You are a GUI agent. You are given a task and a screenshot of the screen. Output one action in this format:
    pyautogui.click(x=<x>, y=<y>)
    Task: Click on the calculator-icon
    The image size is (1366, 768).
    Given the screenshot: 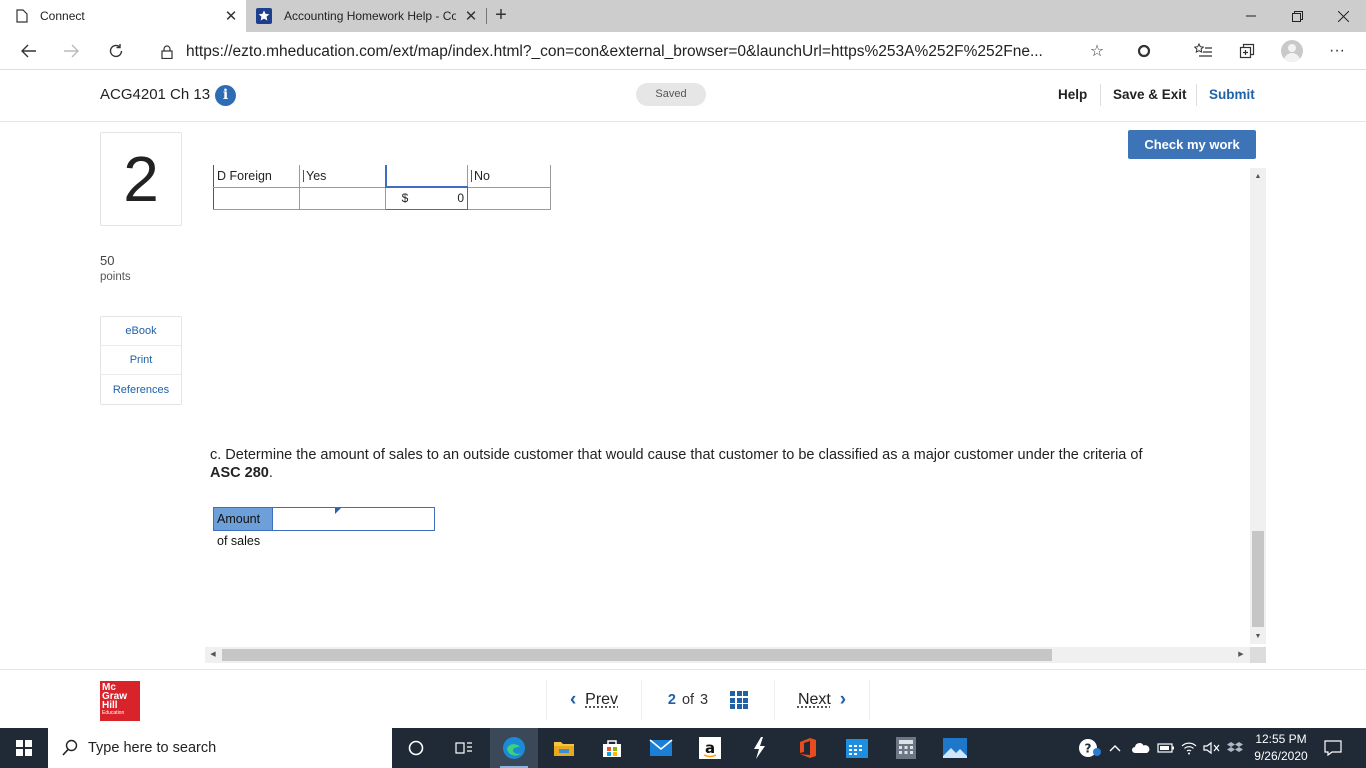 What is the action you would take?
    pyautogui.click(x=906, y=748)
    